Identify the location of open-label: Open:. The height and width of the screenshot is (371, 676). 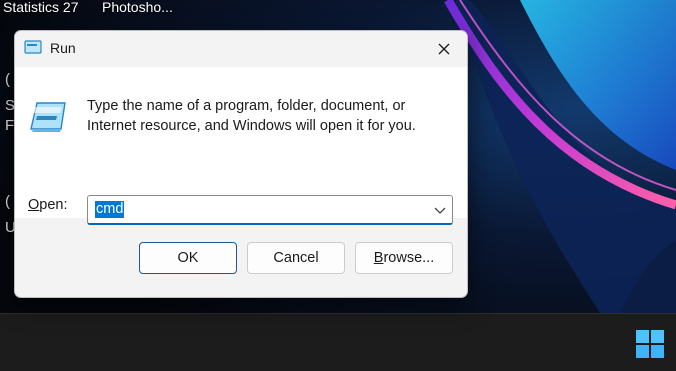
(48, 205).